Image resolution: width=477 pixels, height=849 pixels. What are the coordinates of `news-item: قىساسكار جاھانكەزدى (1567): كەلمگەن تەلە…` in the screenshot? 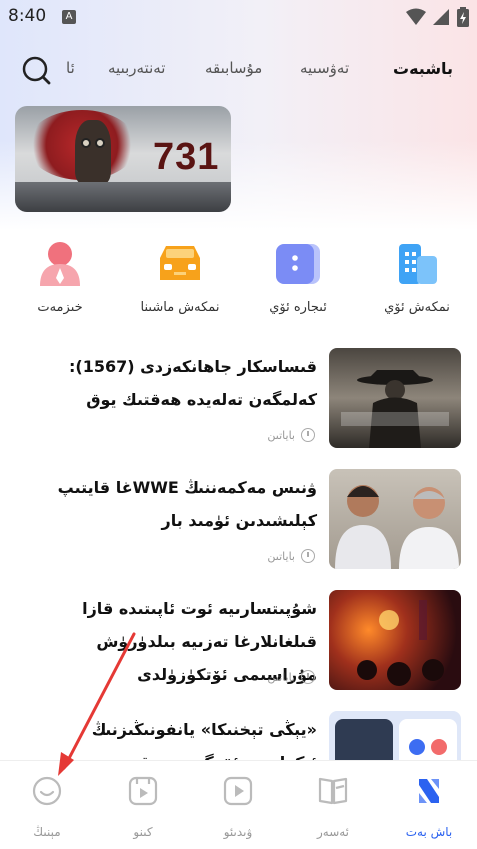 It's located at (238, 408).